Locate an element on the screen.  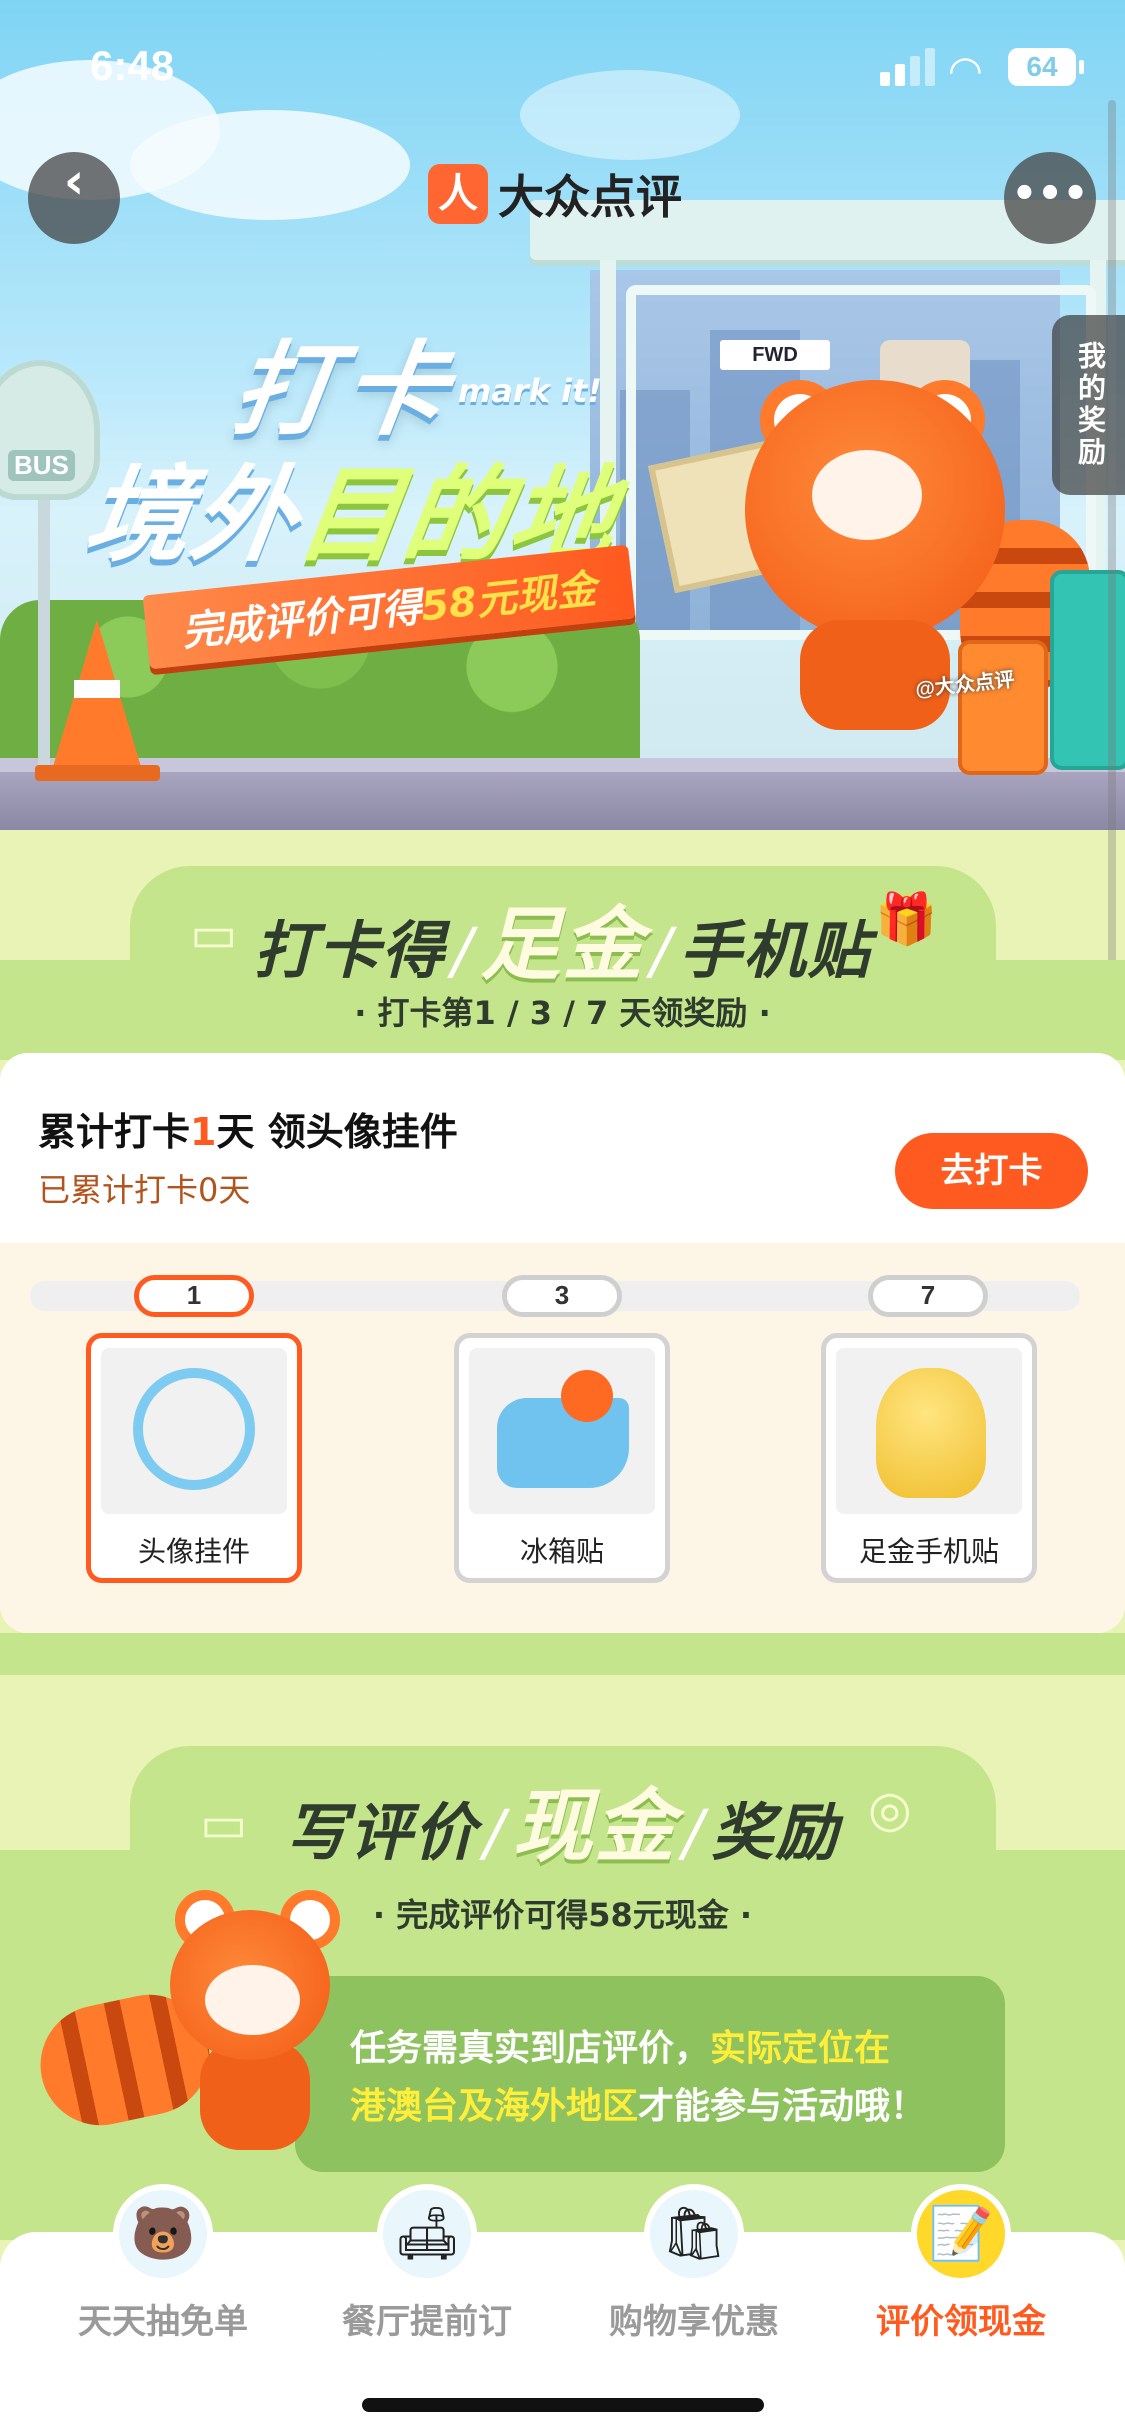
tab-daily-lottery: 🐻 天天抽免单 is located at coordinates (163, 2310).